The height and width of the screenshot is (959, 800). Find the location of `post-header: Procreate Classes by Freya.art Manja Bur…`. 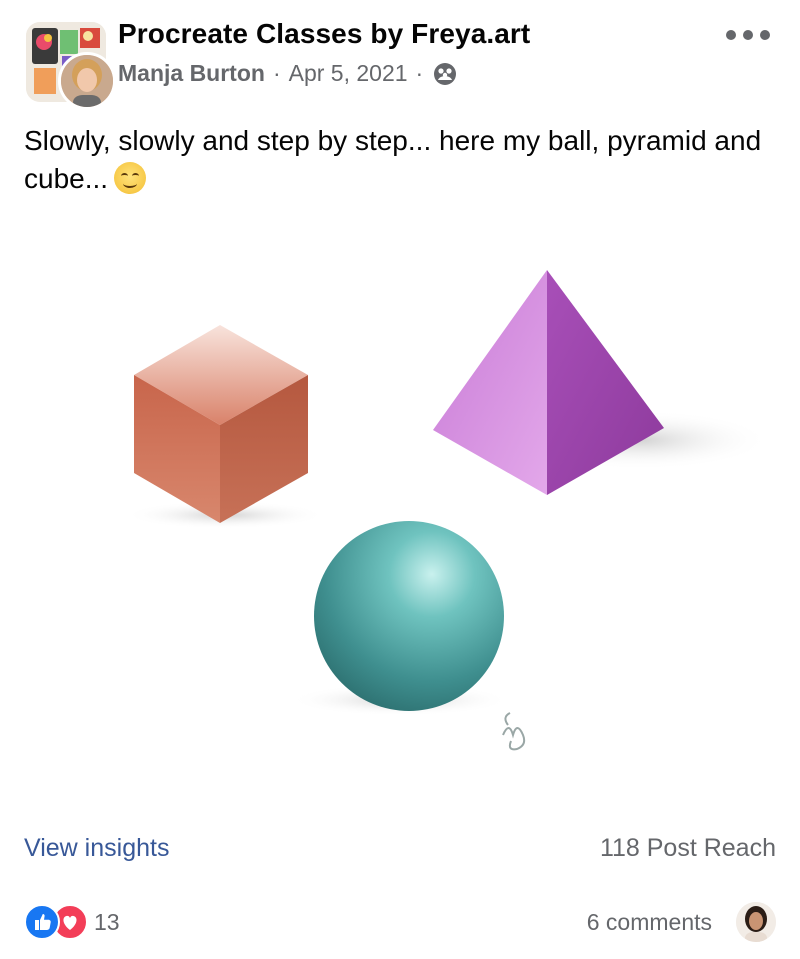

post-header: Procreate Classes by Freya.art Manja Bur… is located at coordinates (400, 55).